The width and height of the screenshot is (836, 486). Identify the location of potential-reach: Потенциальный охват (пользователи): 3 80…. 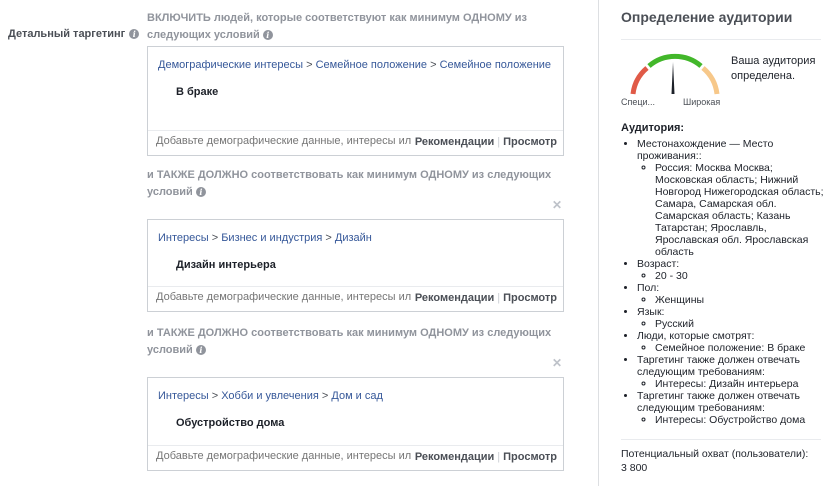
(714, 461).